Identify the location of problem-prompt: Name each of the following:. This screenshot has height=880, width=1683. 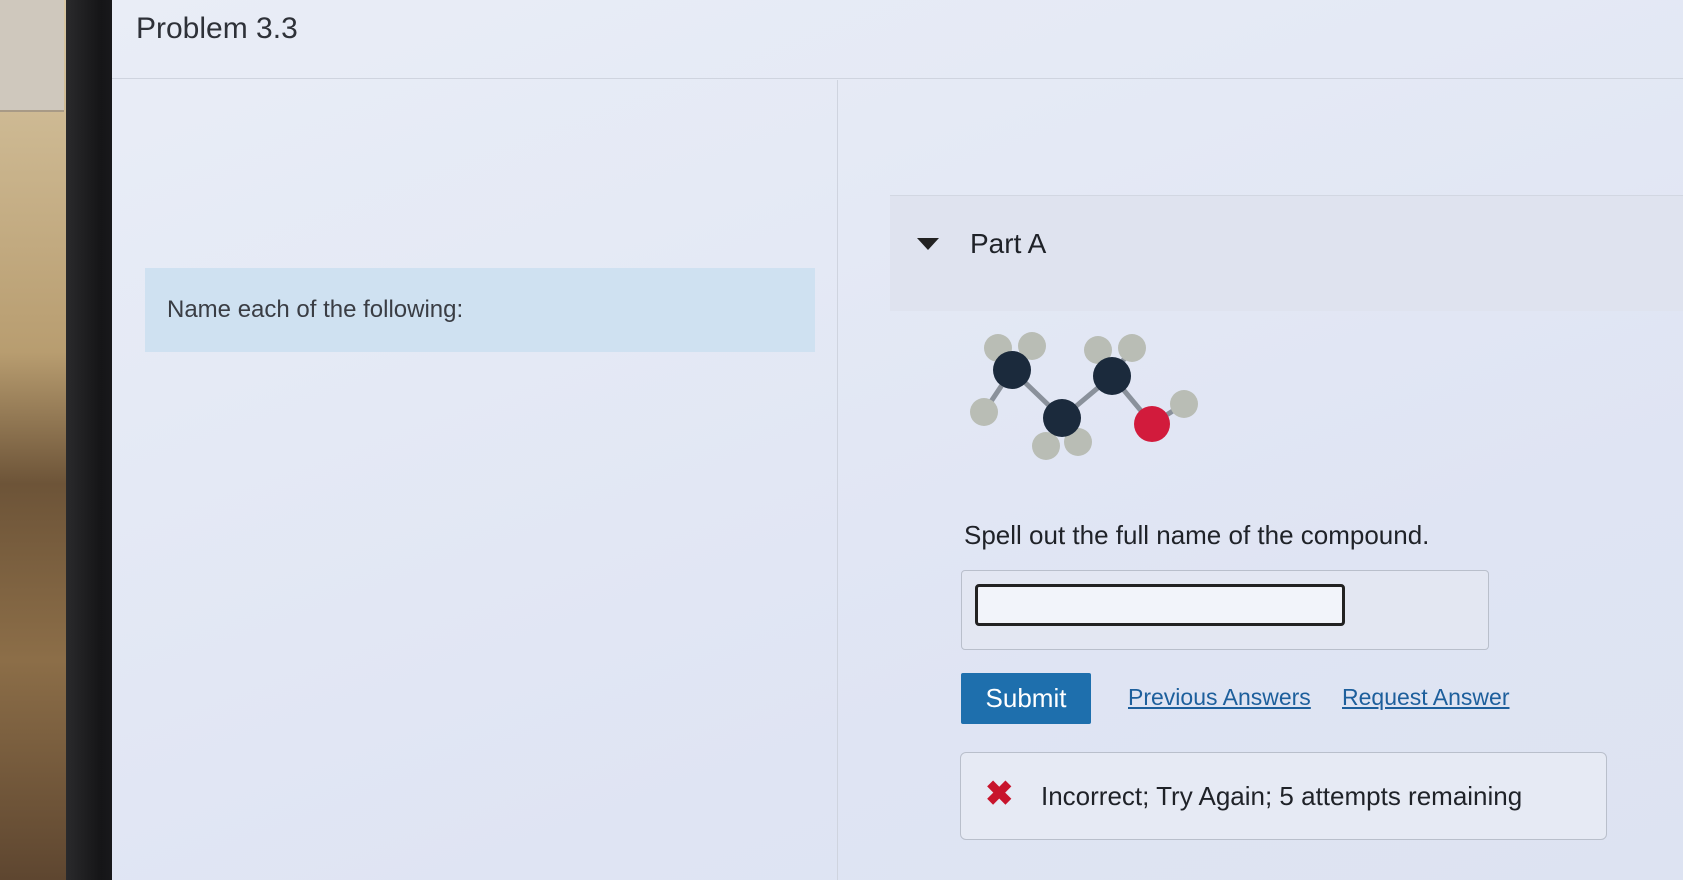
(480, 310).